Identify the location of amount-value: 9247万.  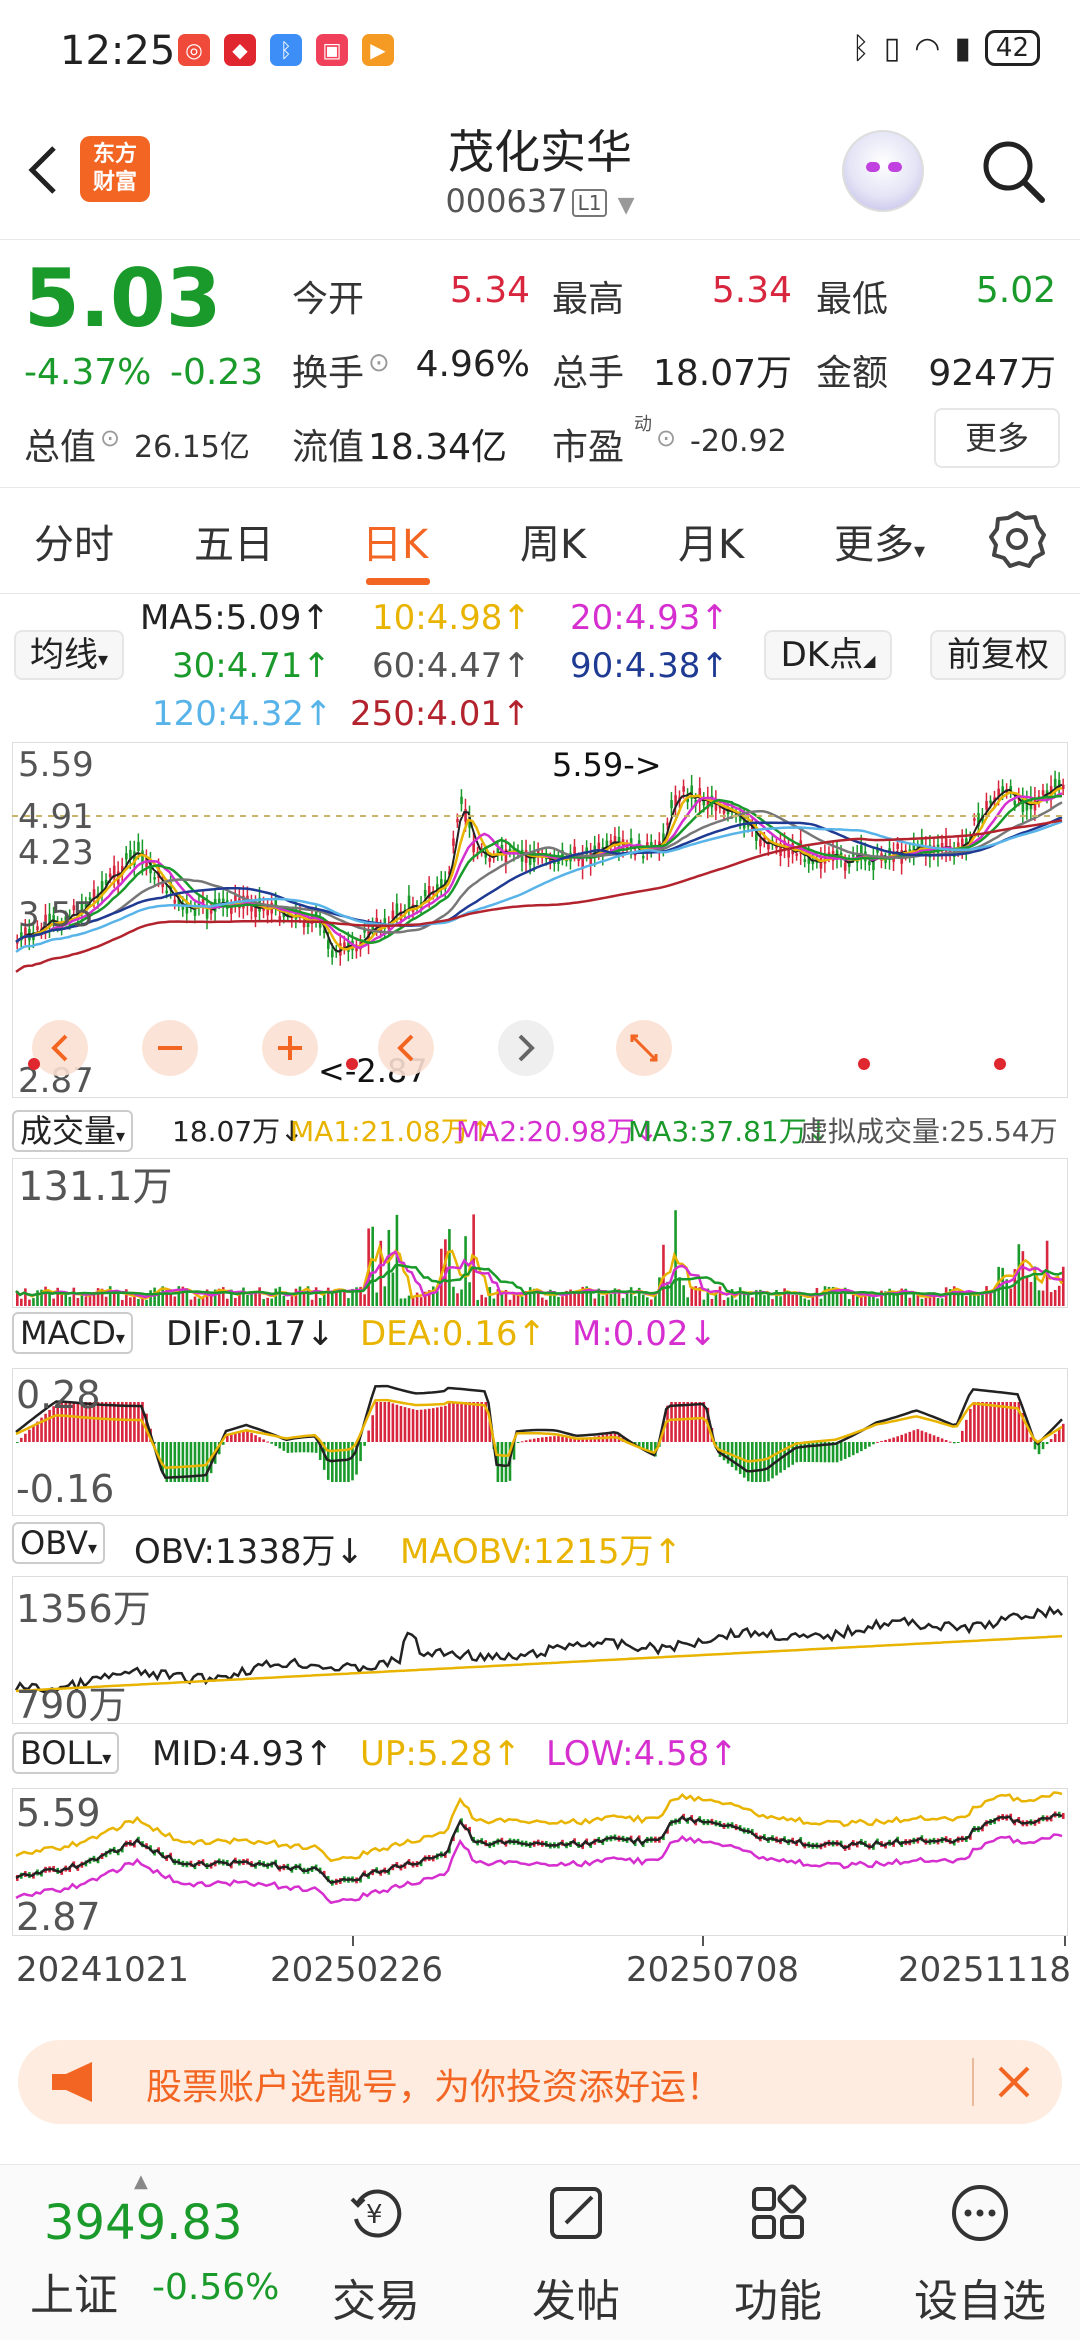
(992, 373).